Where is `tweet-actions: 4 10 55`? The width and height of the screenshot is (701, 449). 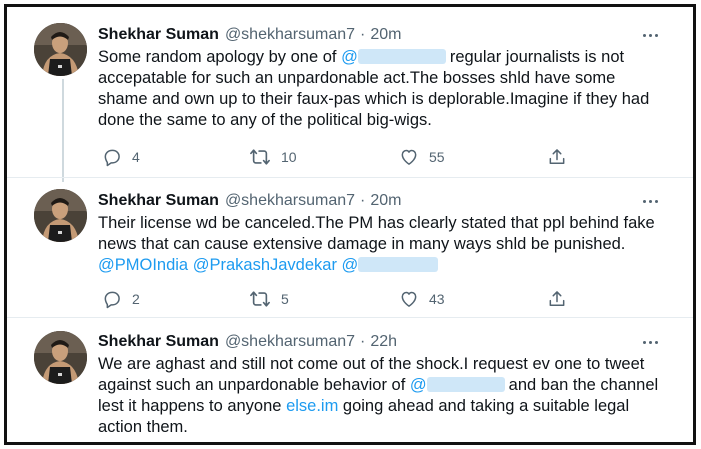
tweet-actions: 4 10 55 is located at coordinates (338, 157).